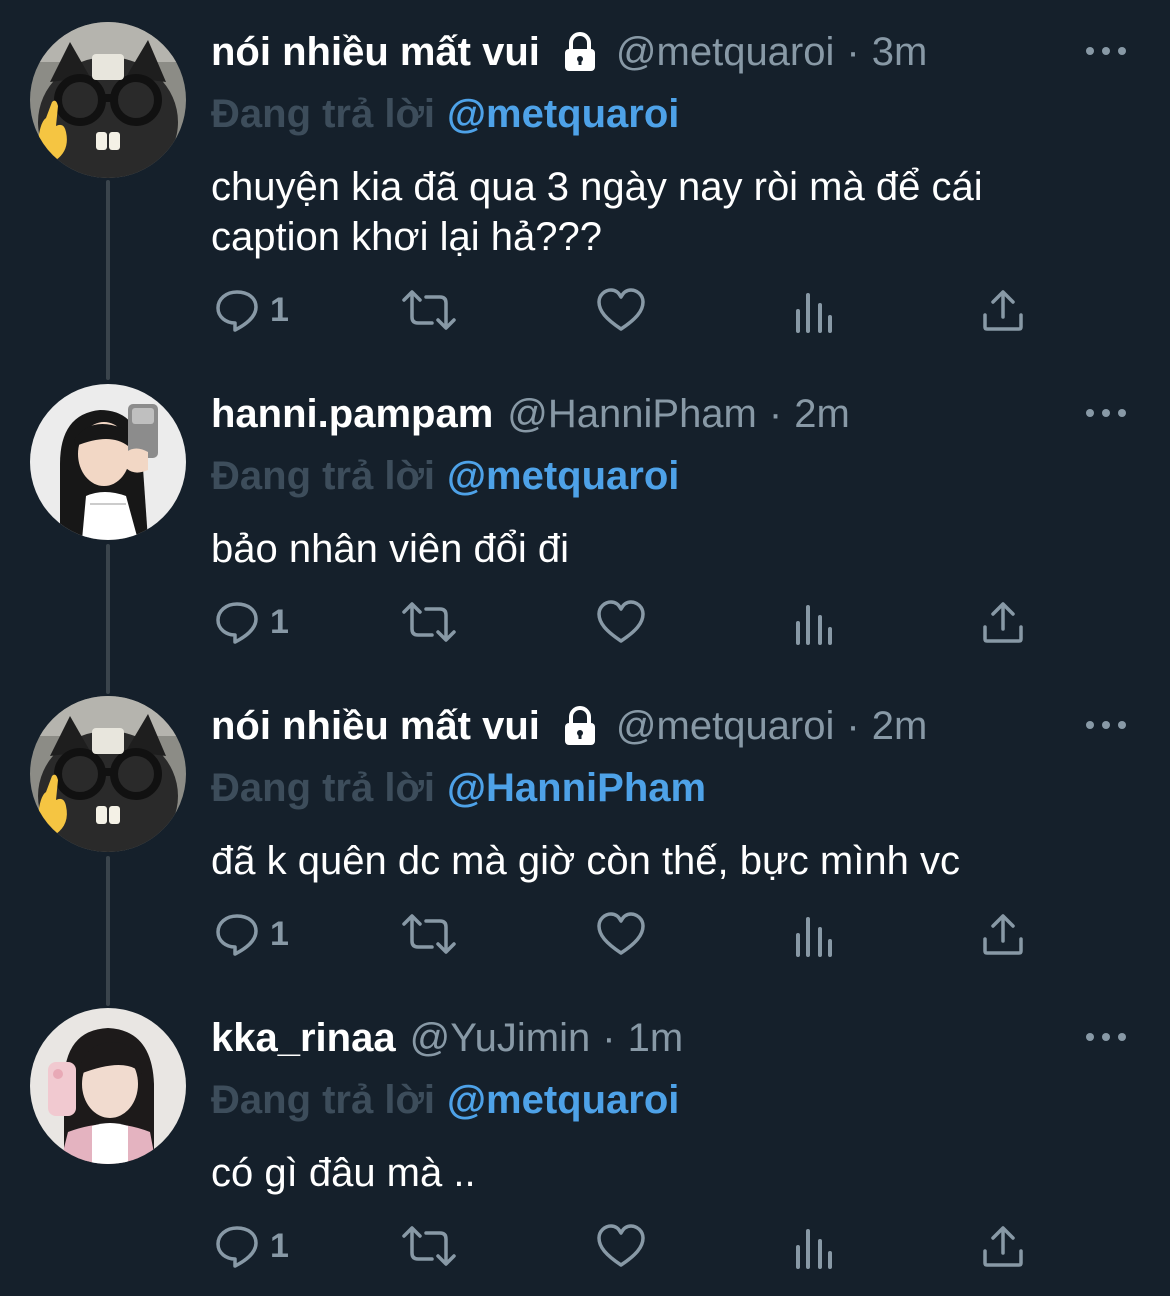 This screenshot has width=1170, height=1296. What do you see at coordinates (900, 52) in the screenshot?
I see `timestamp: 3m` at bounding box center [900, 52].